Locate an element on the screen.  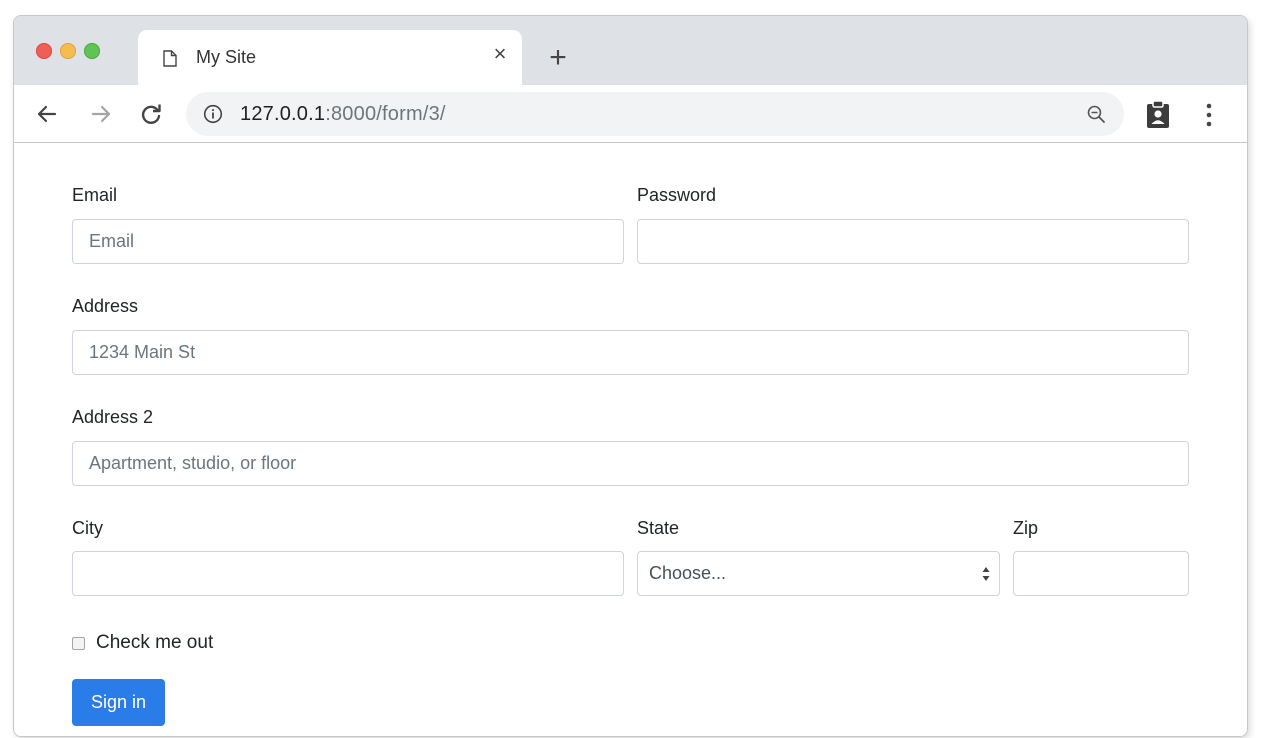
maximize-window-button is located at coordinates (92, 51).